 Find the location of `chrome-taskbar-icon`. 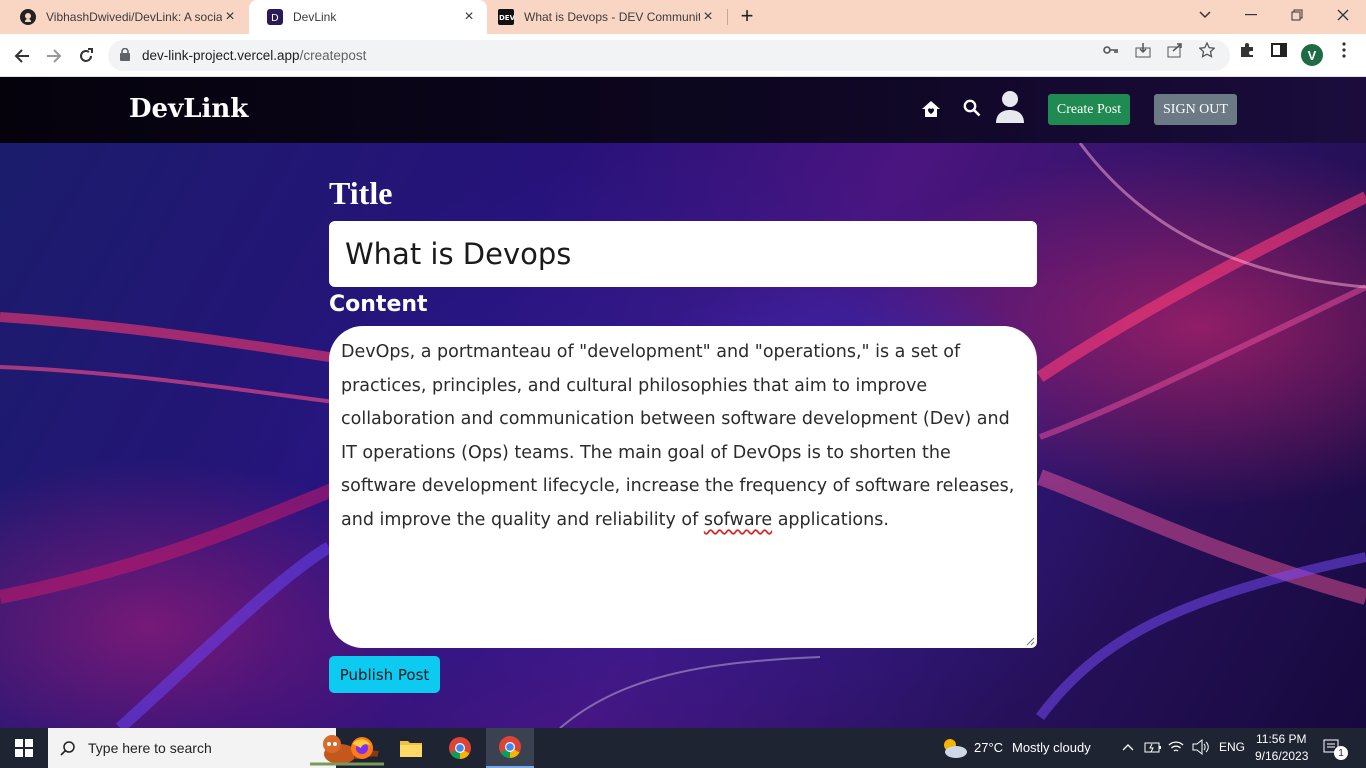

chrome-taskbar-icon is located at coordinates (460, 748).